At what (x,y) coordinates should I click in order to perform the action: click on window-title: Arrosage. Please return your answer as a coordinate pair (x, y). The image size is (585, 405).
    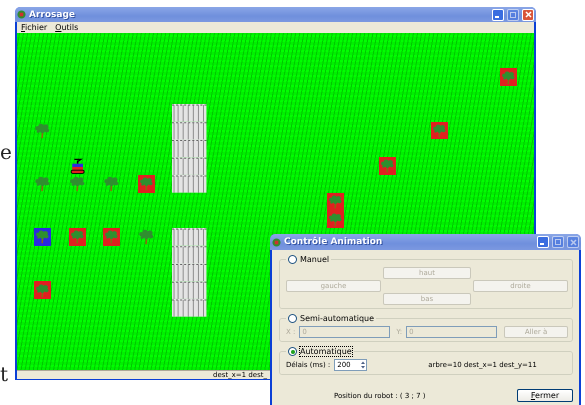
    Looking at the image, I should click on (52, 15).